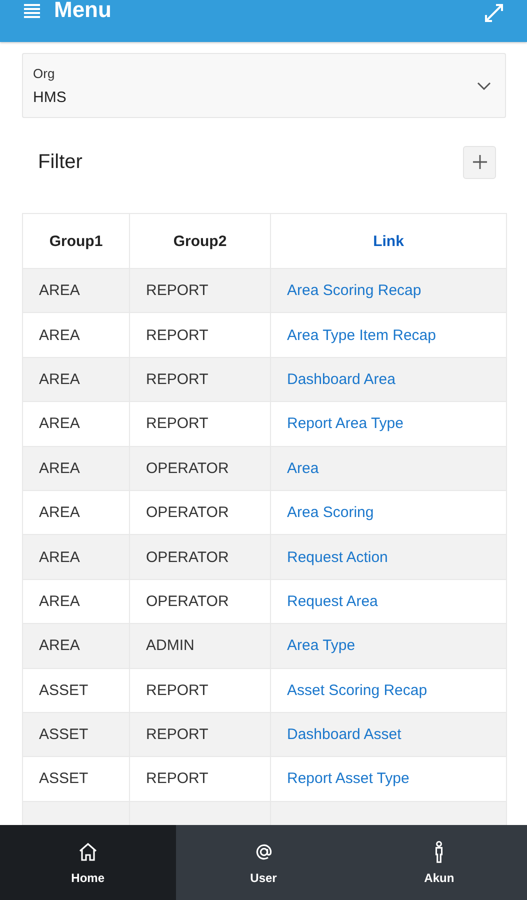  What do you see at coordinates (388, 424) in the screenshot?
I see `menu-link: Report Area Type` at bounding box center [388, 424].